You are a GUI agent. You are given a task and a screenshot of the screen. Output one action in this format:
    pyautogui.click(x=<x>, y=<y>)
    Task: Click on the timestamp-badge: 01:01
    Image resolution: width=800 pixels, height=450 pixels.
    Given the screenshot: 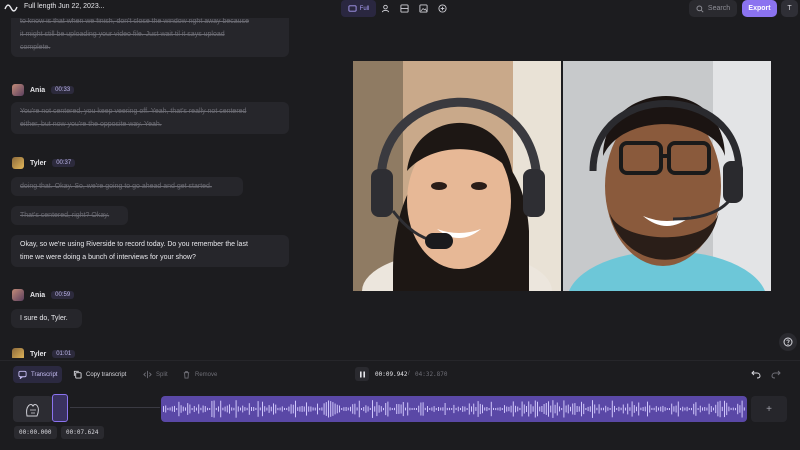 What is the action you would take?
    pyautogui.click(x=64, y=354)
    